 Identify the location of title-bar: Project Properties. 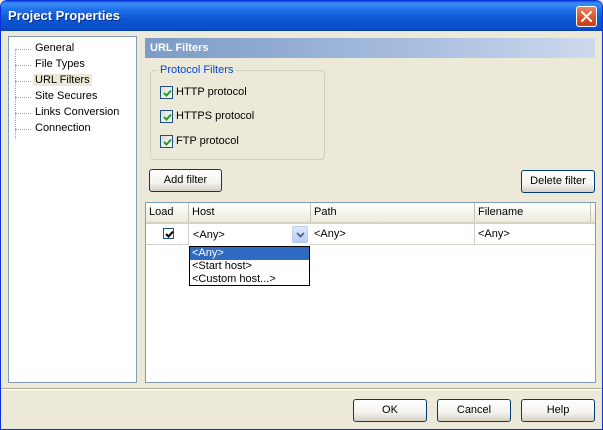
(301, 16).